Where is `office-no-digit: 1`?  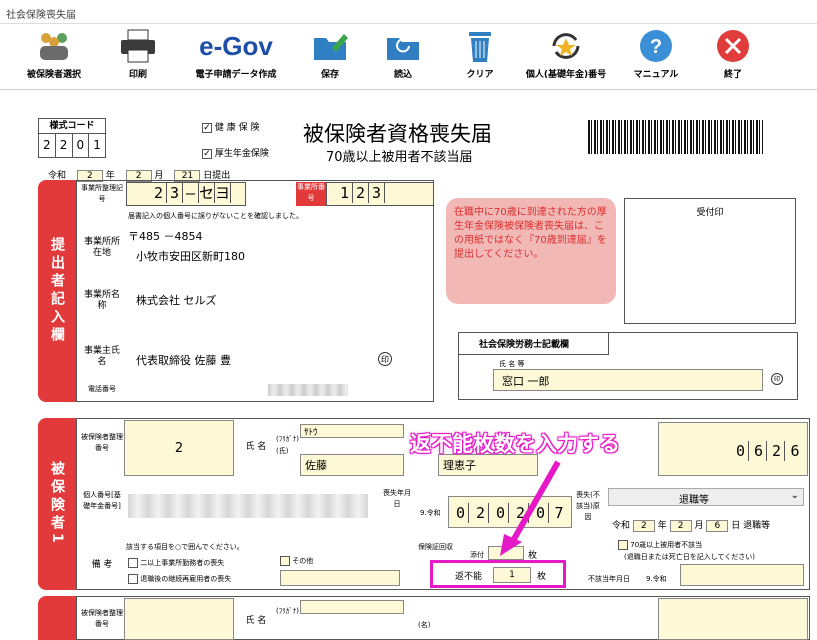 office-no-digit: 1 is located at coordinates (345, 193).